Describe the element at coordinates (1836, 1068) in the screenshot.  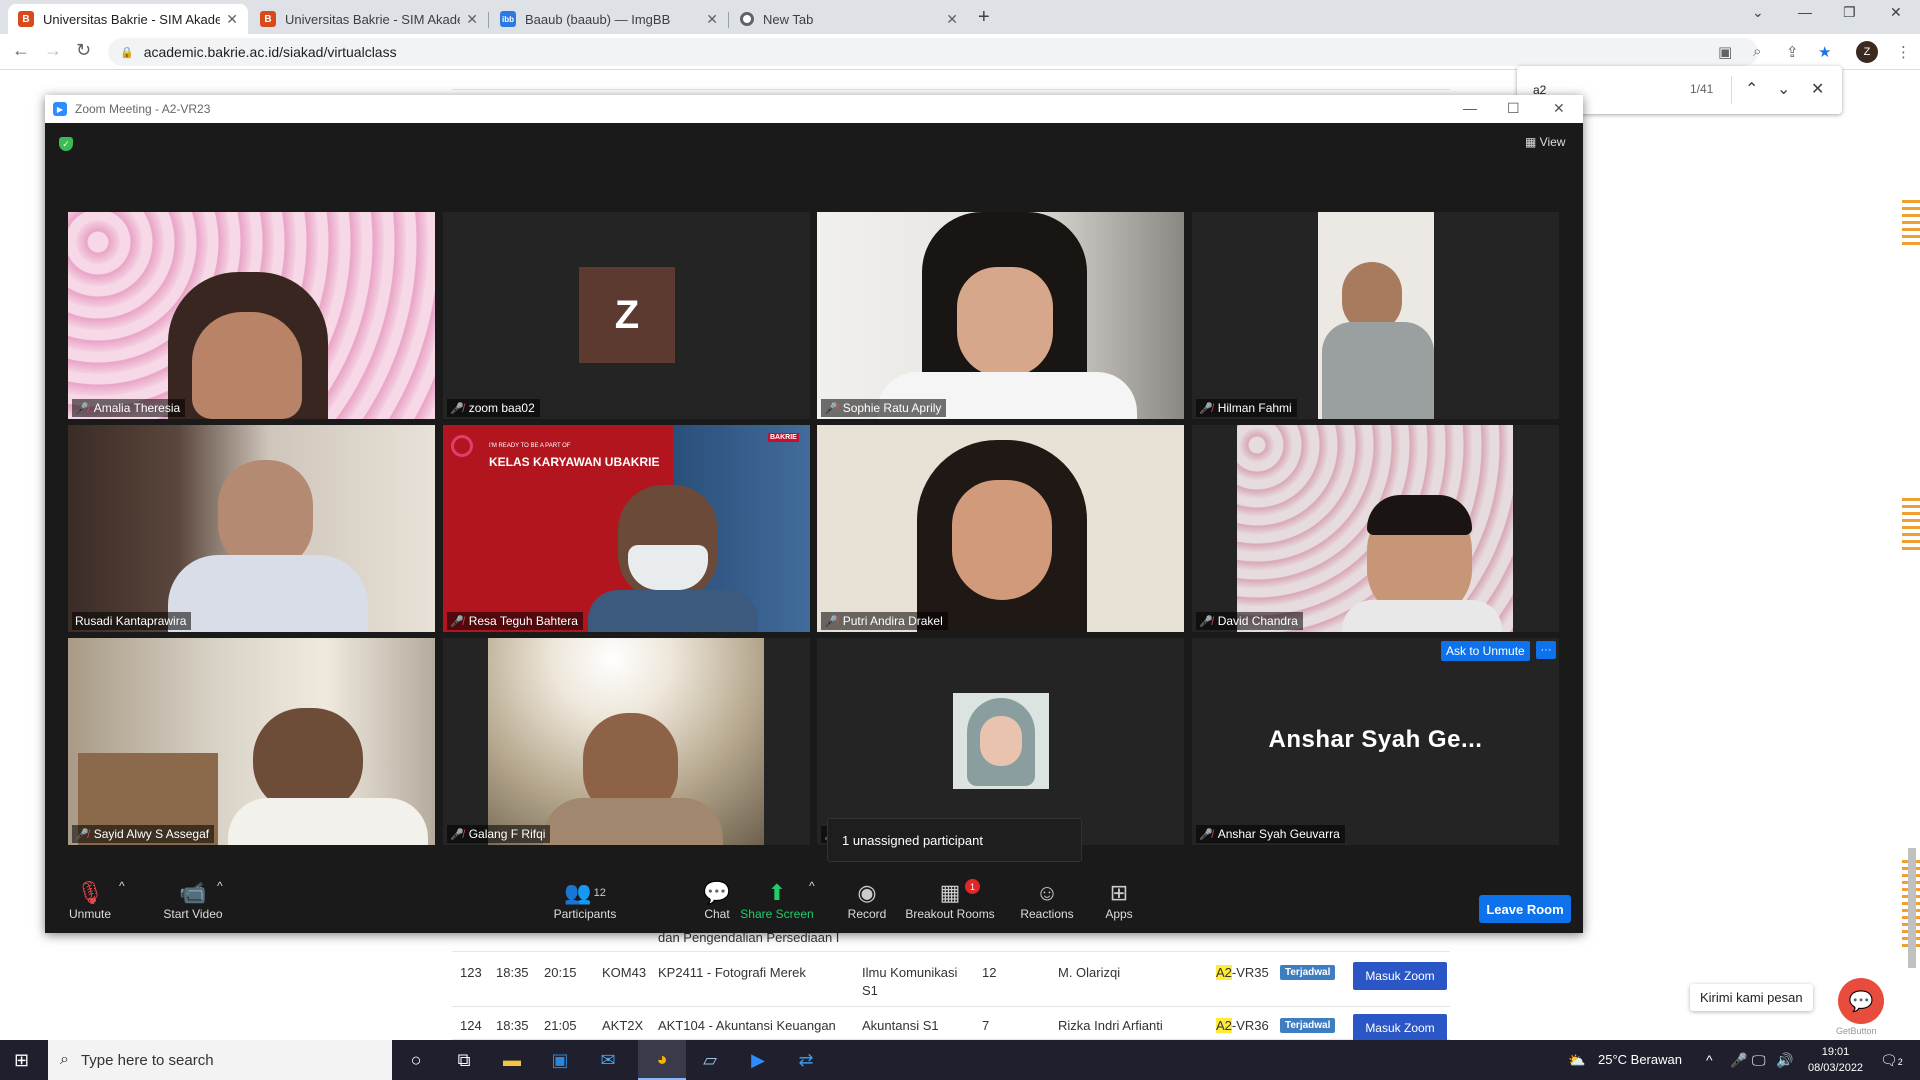
I see `clock-date: 08/03/2022` at that location.